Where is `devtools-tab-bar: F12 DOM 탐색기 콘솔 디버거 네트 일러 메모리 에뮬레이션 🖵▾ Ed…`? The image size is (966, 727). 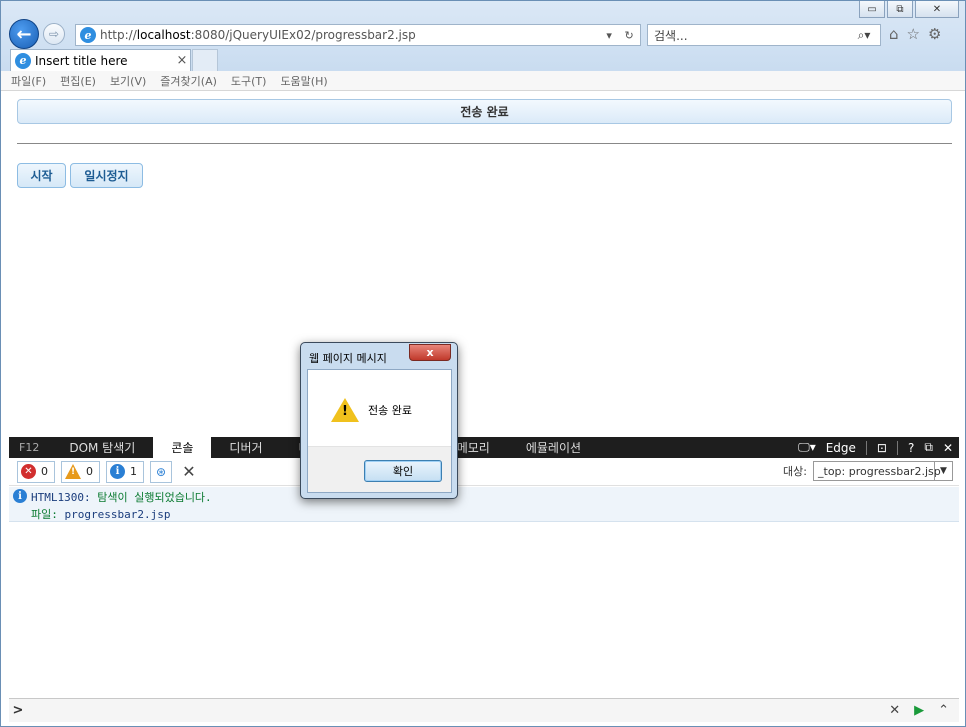 devtools-tab-bar: F12 DOM 탐색기 콘솔 디버거 네트 일러 메모리 에뮬레이션 🖵▾ Ed… is located at coordinates (484, 447).